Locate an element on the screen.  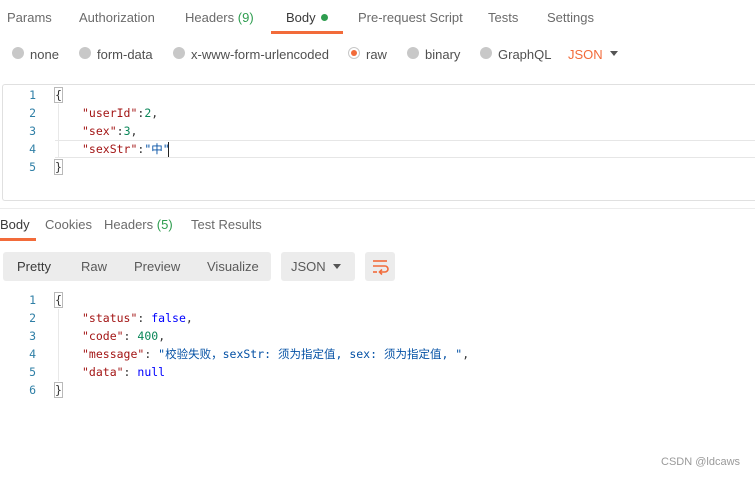
tab-pre-request-label: Pre-request Script is located at coordinates (410, 17).